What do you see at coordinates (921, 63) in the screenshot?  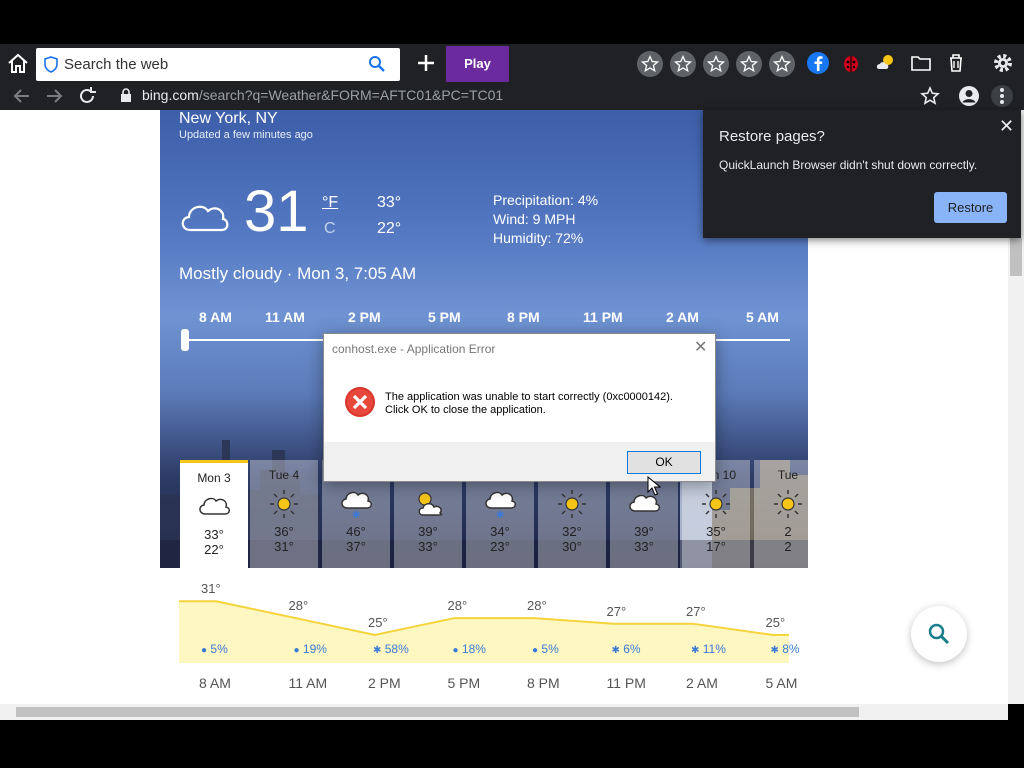 I see `folder-icon` at bounding box center [921, 63].